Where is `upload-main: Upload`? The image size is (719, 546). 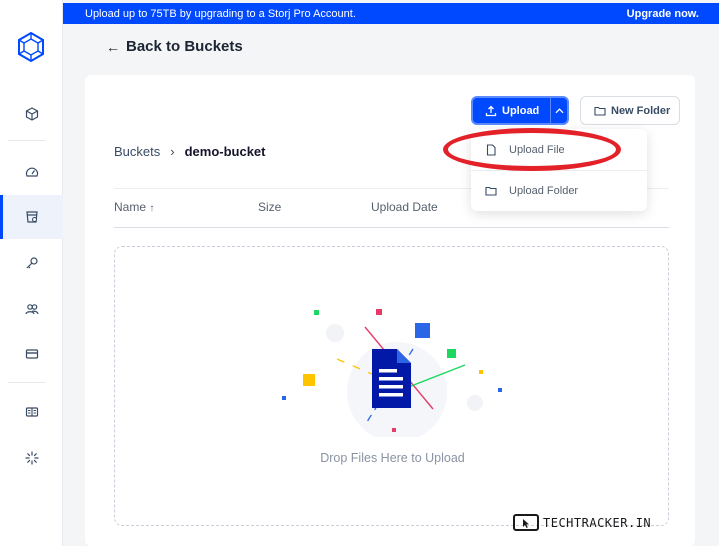
upload-main: Upload is located at coordinates (511, 110).